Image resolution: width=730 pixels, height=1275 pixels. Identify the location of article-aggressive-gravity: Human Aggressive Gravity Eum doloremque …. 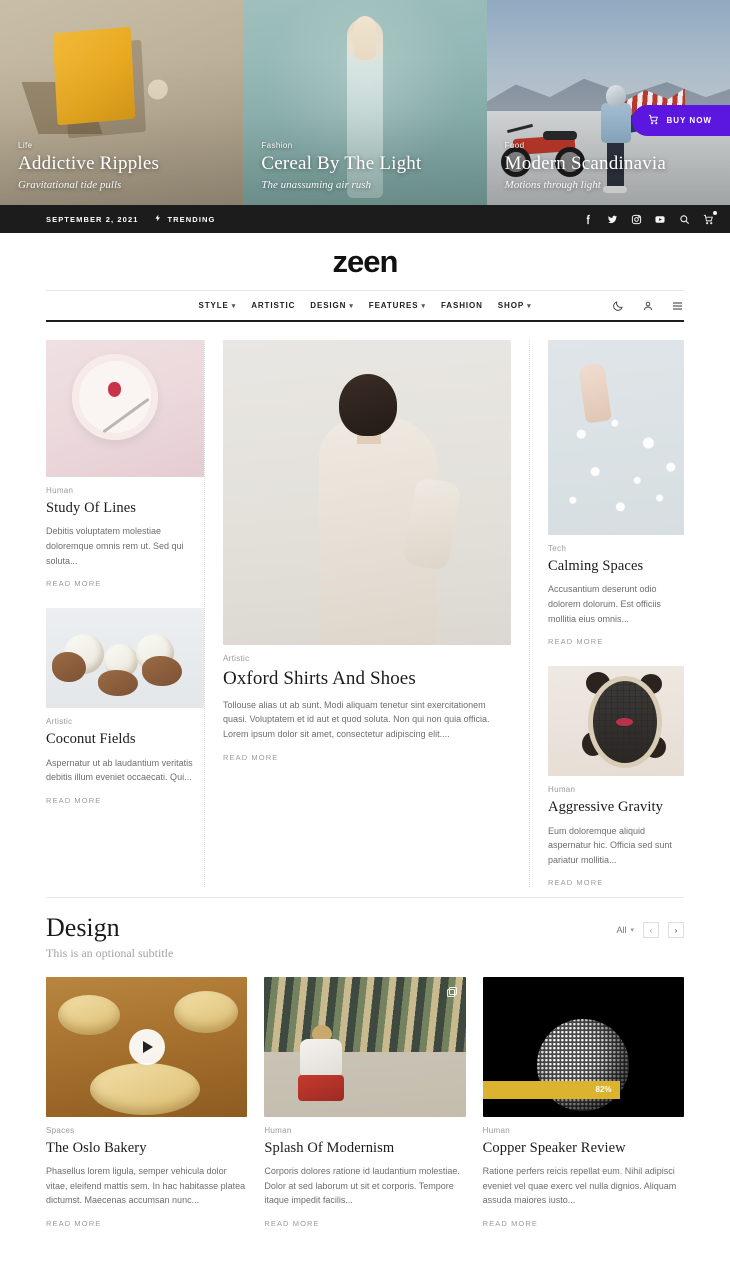
(616, 831).